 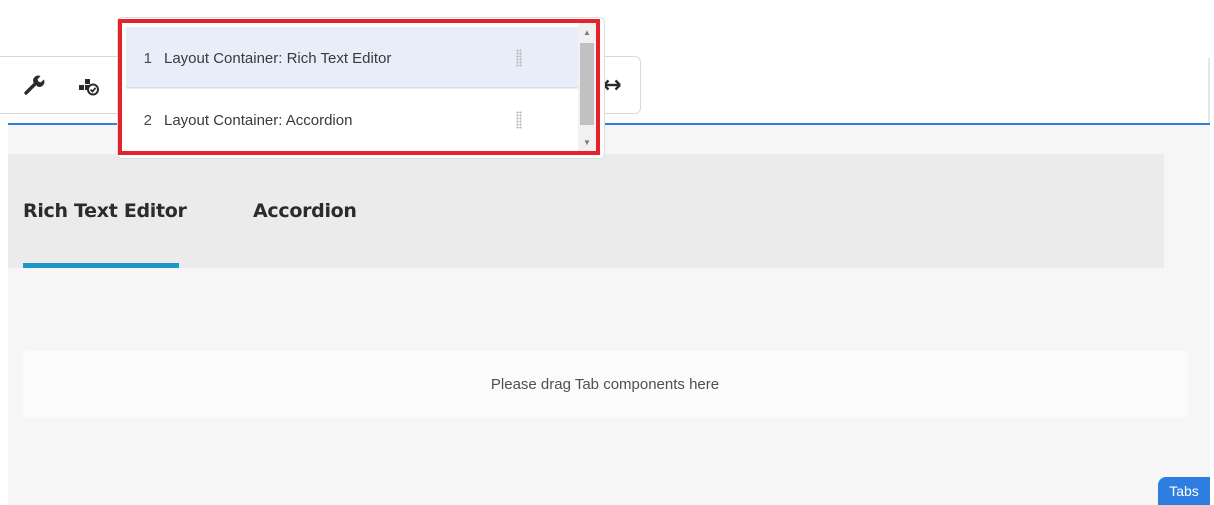 What do you see at coordinates (88, 85) in the screenshot?
I see `policy-icon` at bounding box center [88, 85].